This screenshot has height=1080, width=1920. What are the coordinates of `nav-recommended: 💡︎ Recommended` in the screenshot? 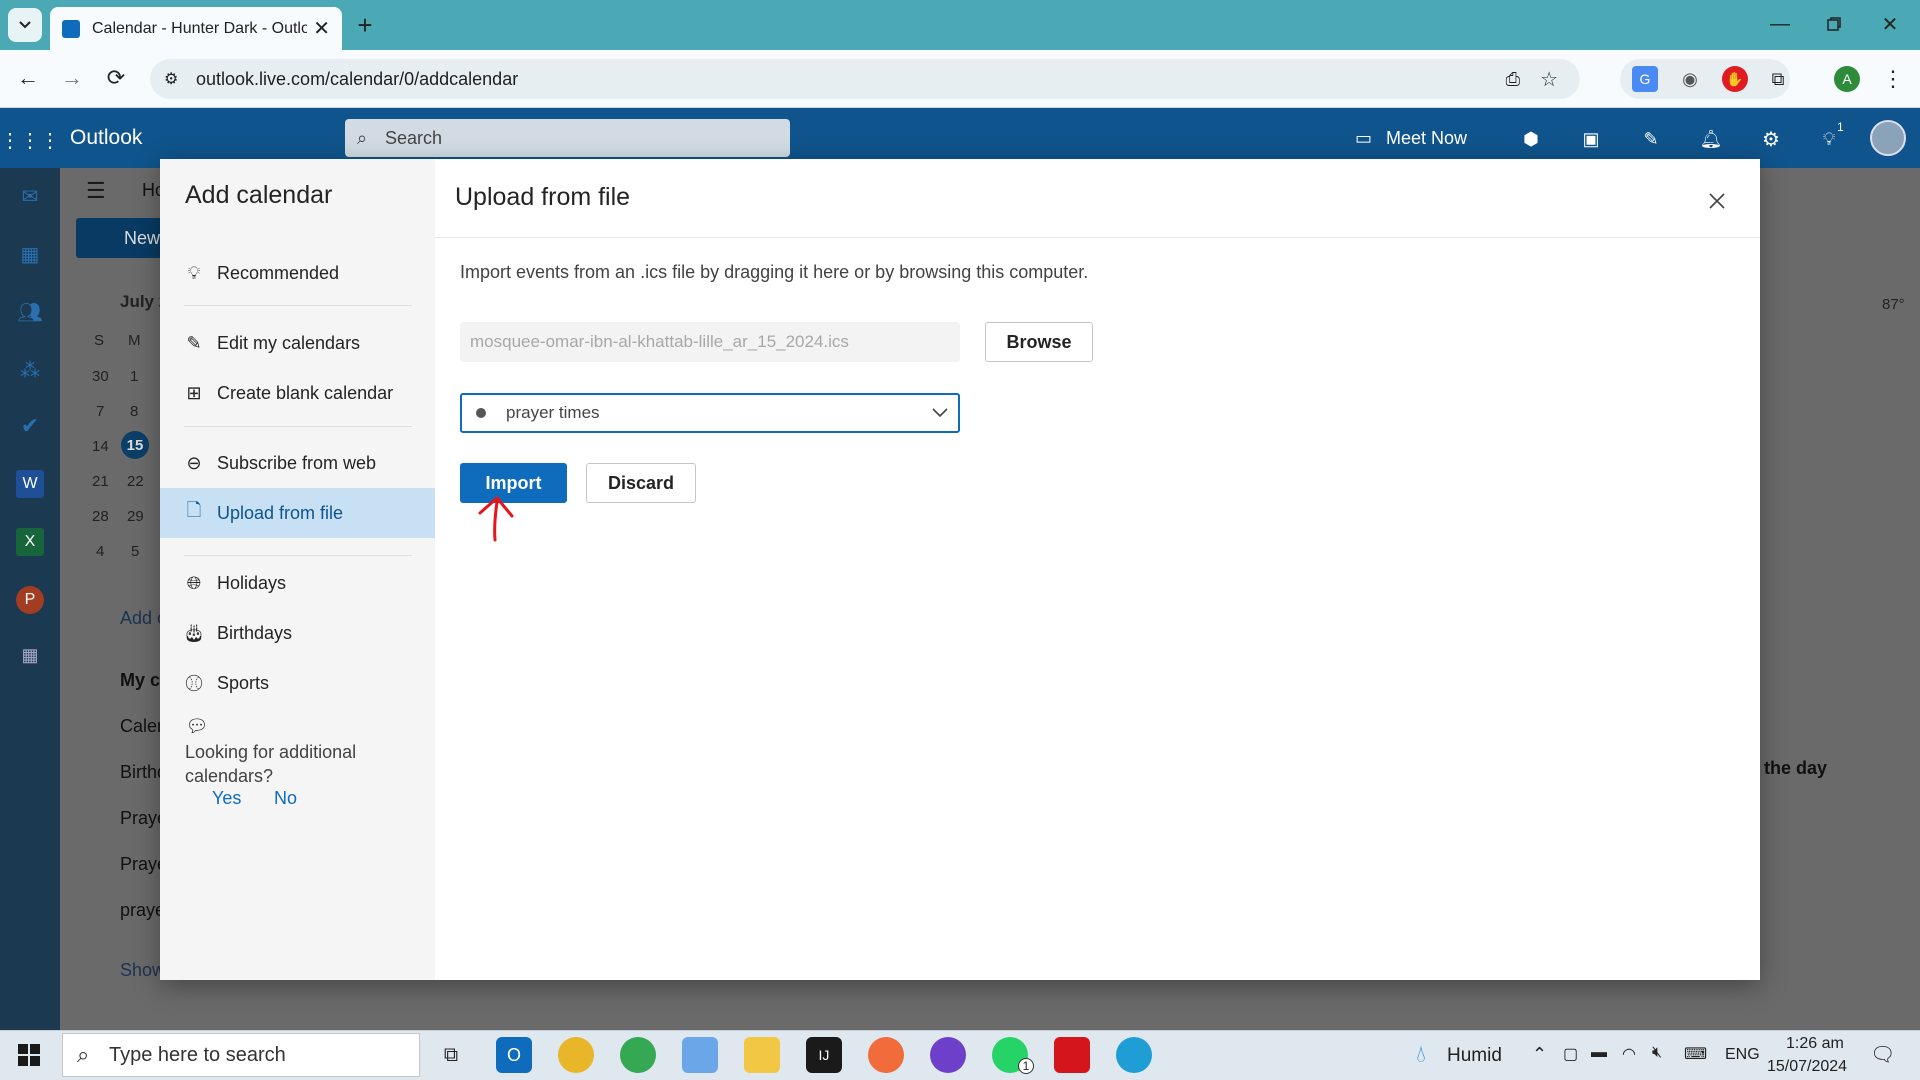 It's located at (297, 273).